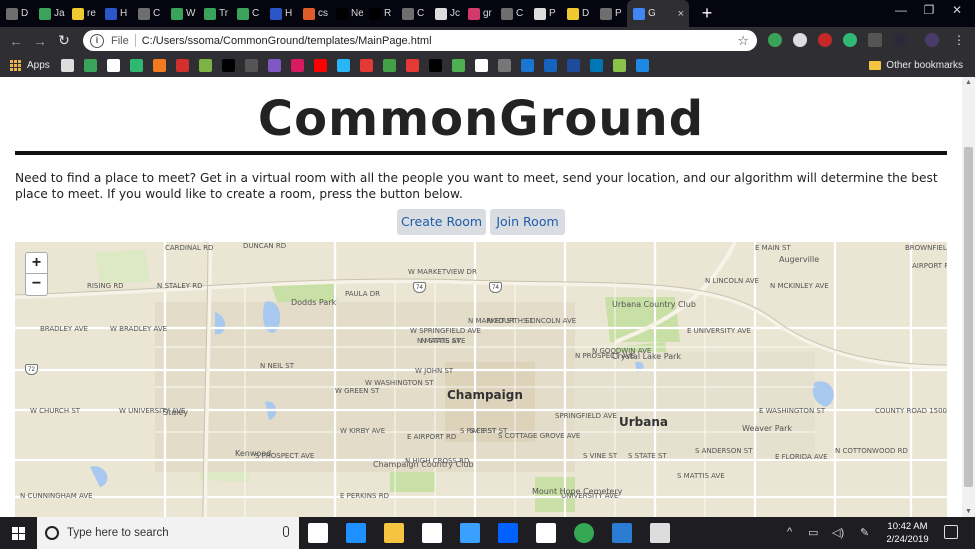 The image size is (975, 549). I want to click on create-room-button: Create Room, so click(441, 222).